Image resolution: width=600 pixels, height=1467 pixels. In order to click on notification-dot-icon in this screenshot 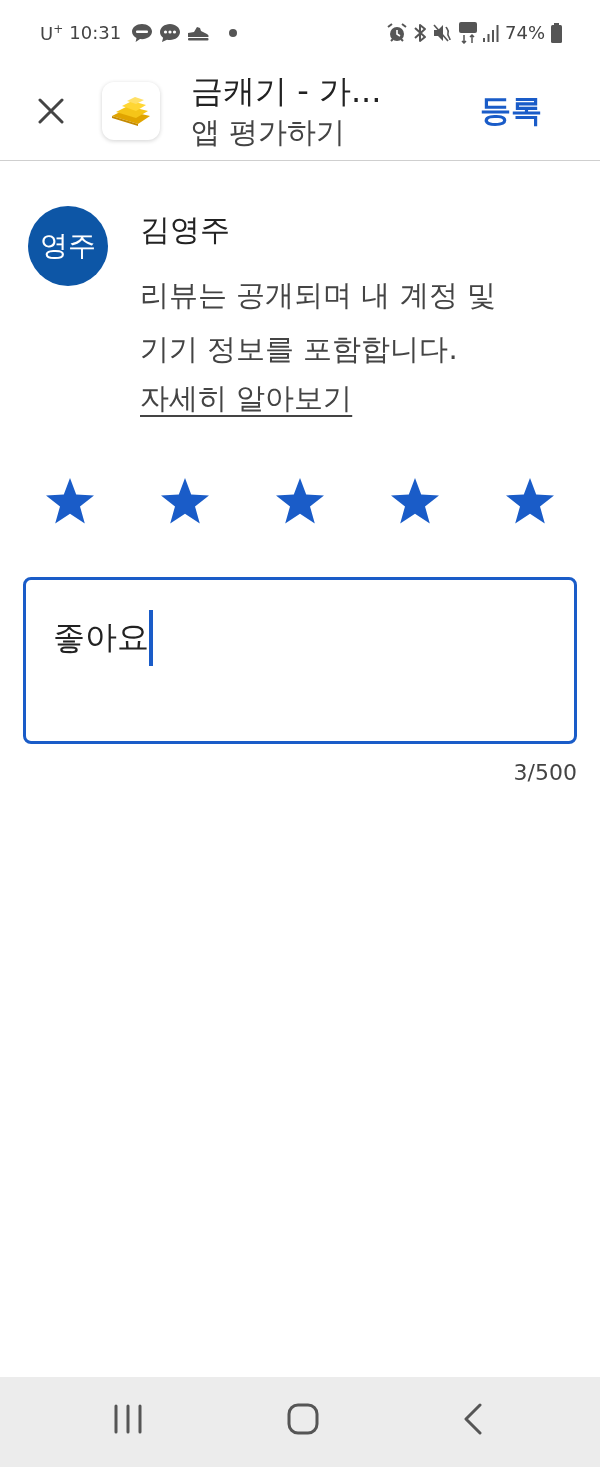, I will do `click(233, 33)`.